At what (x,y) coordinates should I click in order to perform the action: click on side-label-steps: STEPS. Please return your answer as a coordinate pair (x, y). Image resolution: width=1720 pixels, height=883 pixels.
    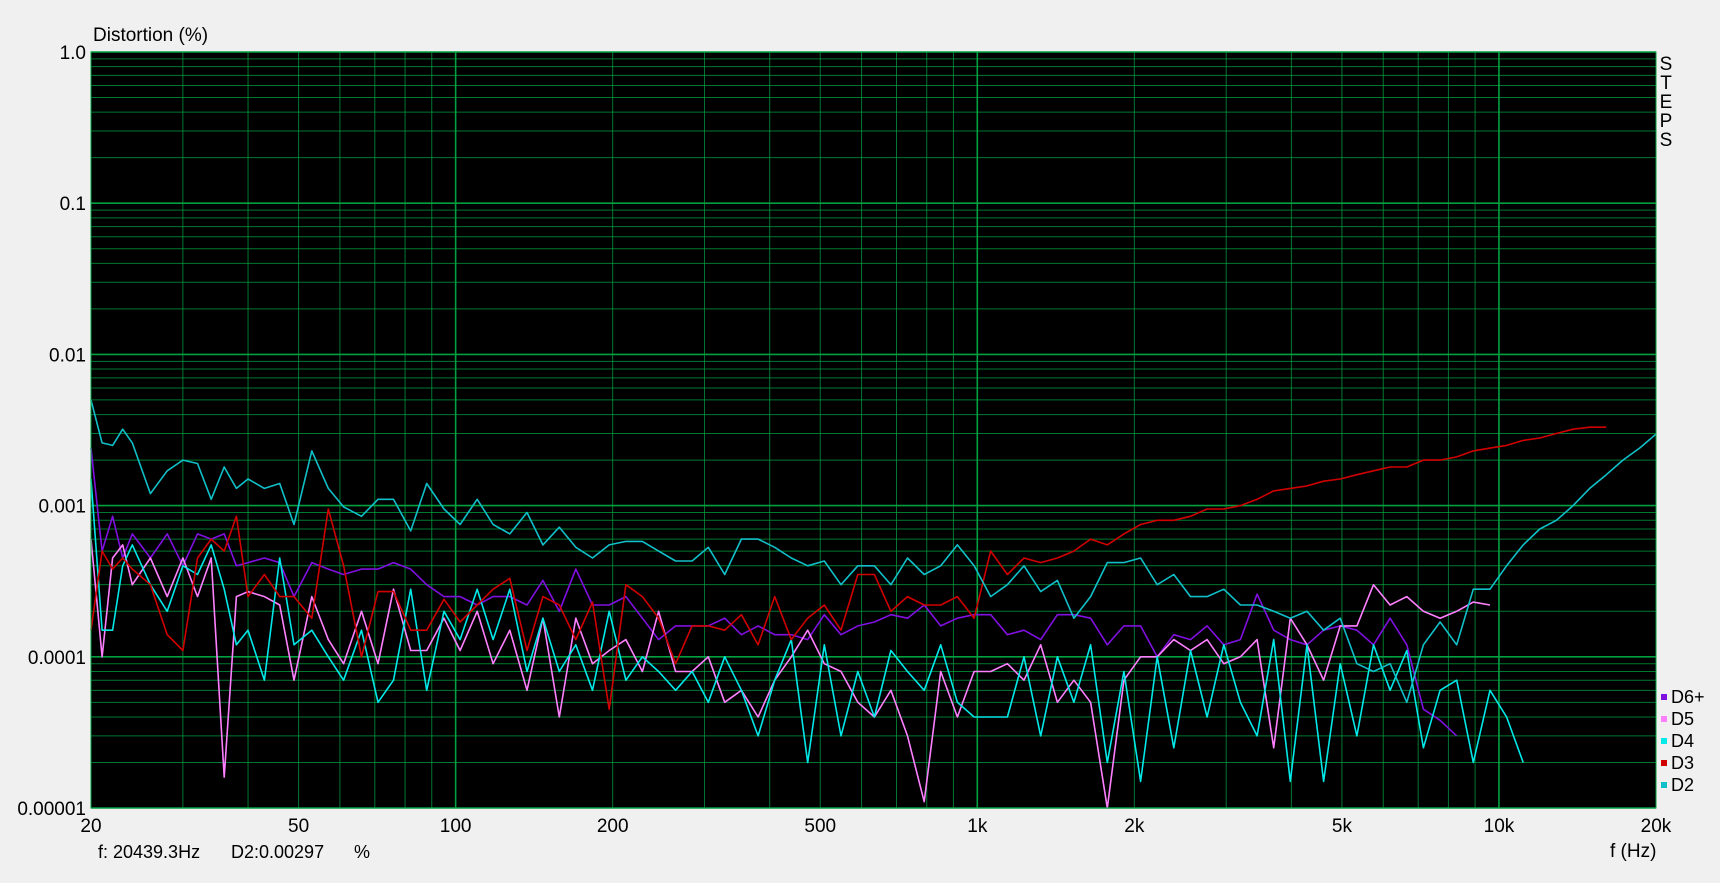
    Looking at the image, I should click on (1666, 102).